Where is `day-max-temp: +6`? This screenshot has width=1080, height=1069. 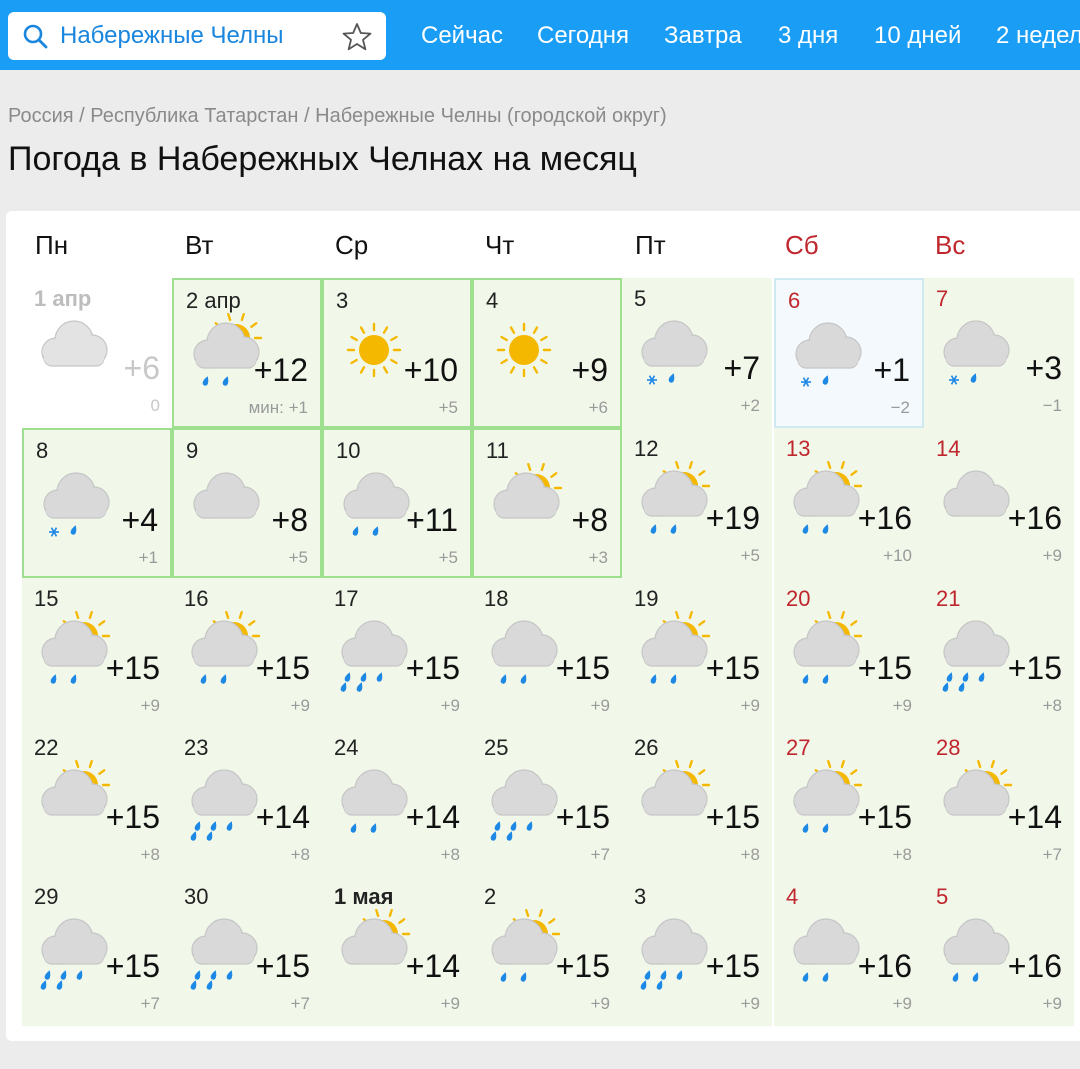
day-max-temp: +6 is located at coordinates (141, 368).